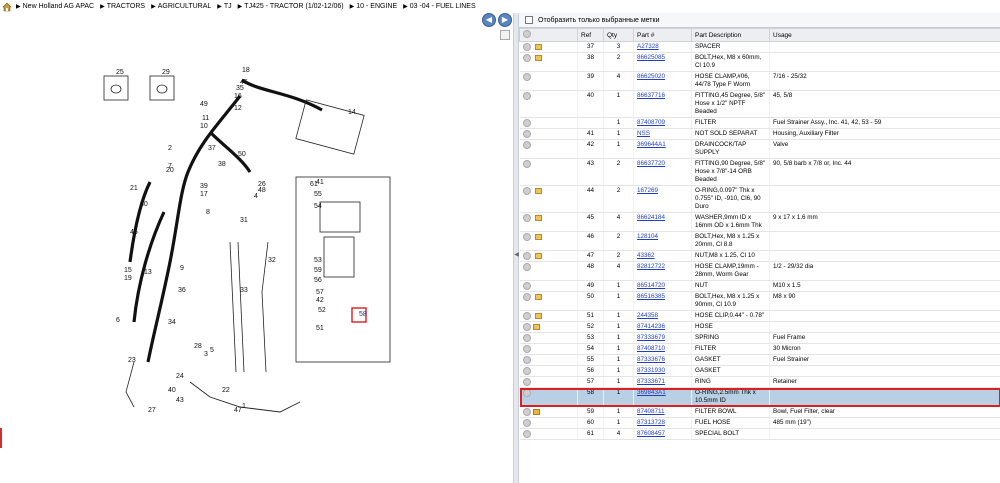 The height and width of the screenshot is (483, 1000). Describe the element at coordinates (651, 326) in the screenshot. I see `part-number-link: 87414236` at that location.